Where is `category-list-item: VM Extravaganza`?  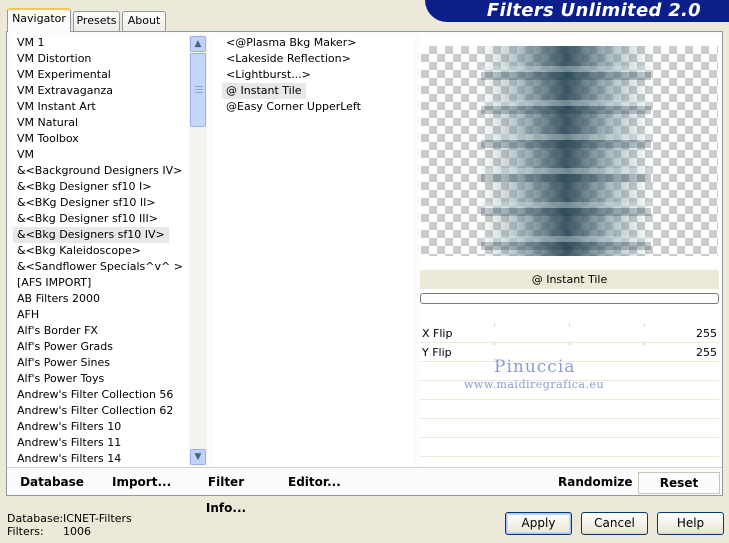 category-list-item: VM Extravaganza is located at coordinates (101, 91).